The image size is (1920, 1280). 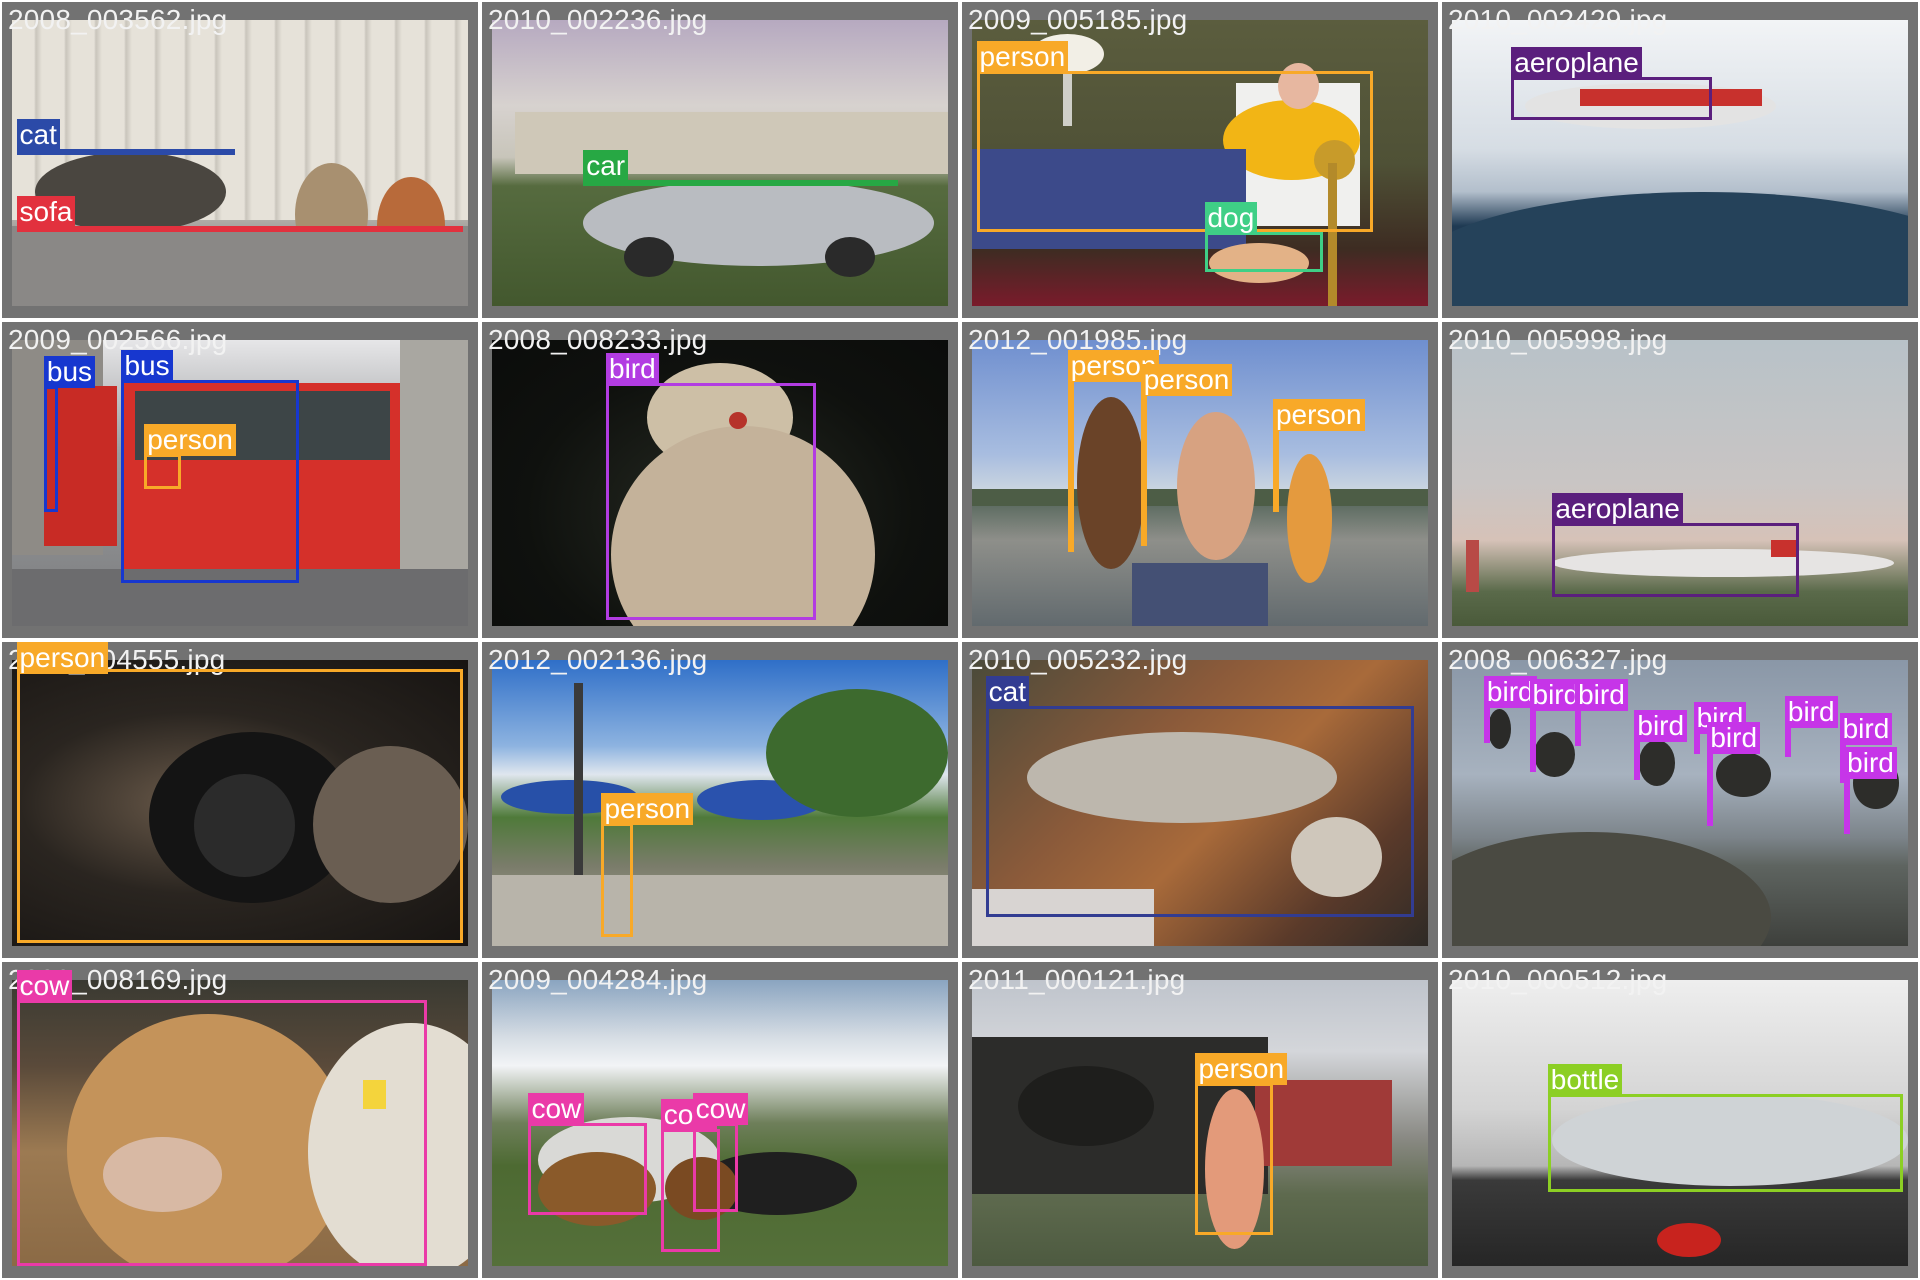 What do you see at coordinates (1585, 1080) in the screenshot?
I see `box-label: bottle` at bounding box center [1585, 1080].